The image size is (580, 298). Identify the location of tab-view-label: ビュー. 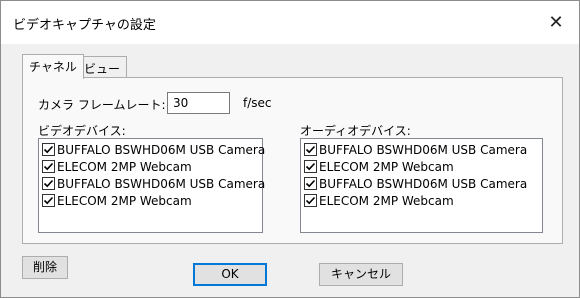
(102, 69).